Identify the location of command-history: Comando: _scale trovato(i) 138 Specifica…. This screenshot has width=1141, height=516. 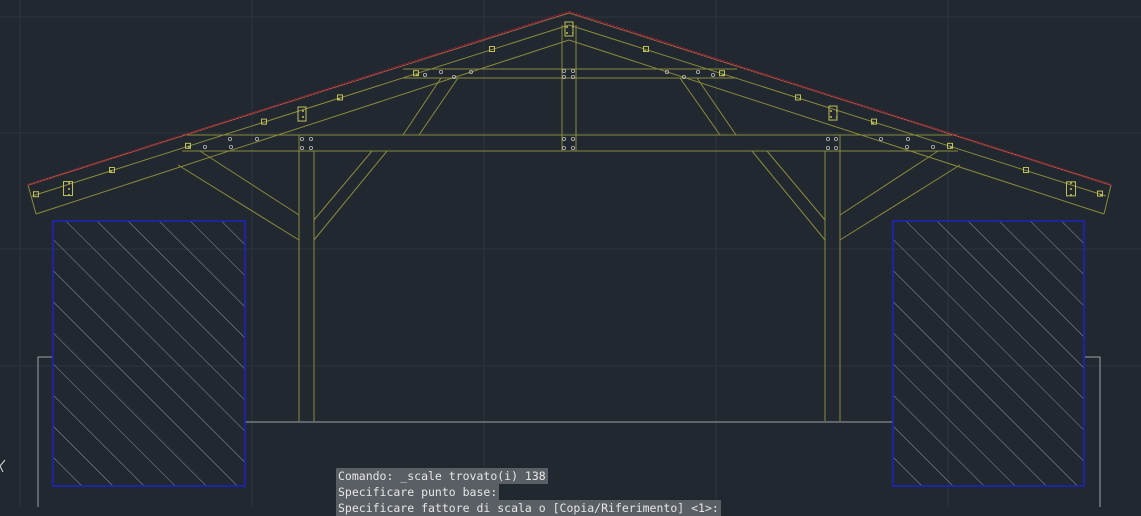
(546, 492).